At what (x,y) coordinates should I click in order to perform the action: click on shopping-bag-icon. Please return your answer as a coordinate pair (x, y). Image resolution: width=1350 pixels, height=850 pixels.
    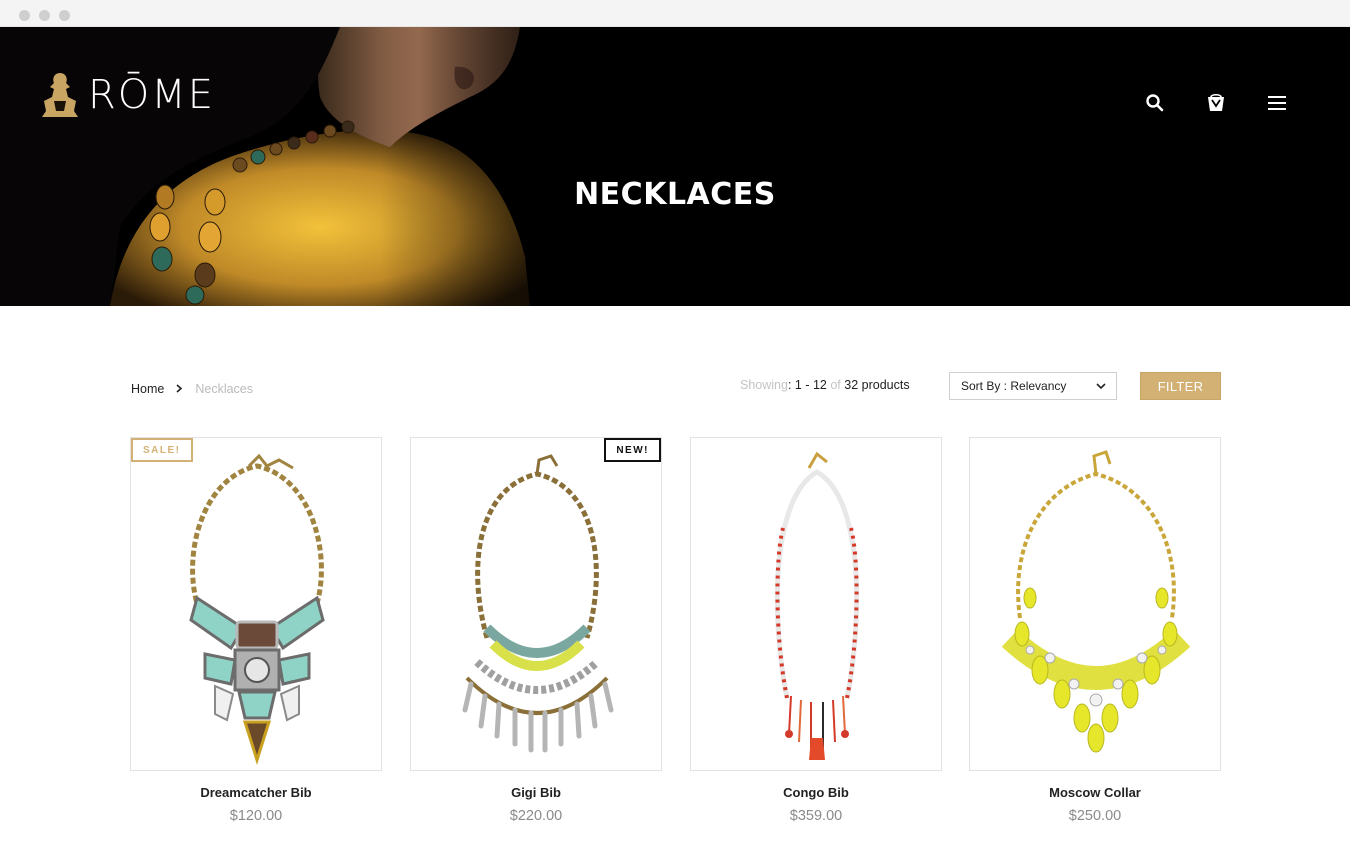
    Looking at the image, I should click on (1216, 102).